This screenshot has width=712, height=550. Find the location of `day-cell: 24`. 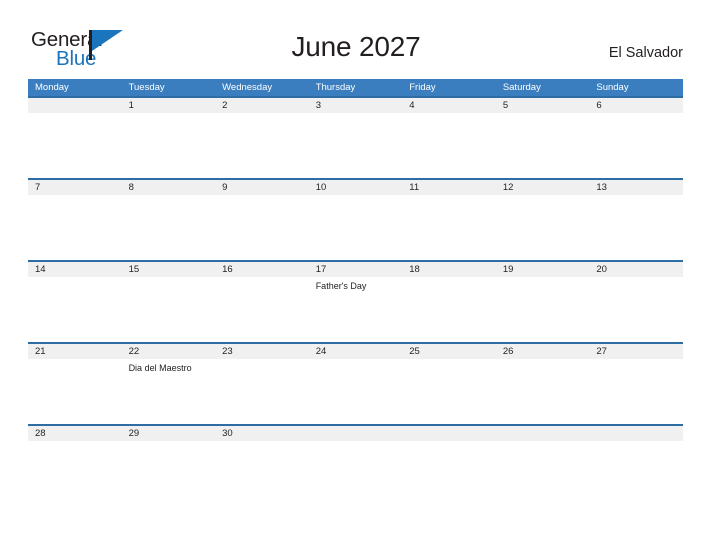

day-cell: 24 is located at coordinates (355, 384).